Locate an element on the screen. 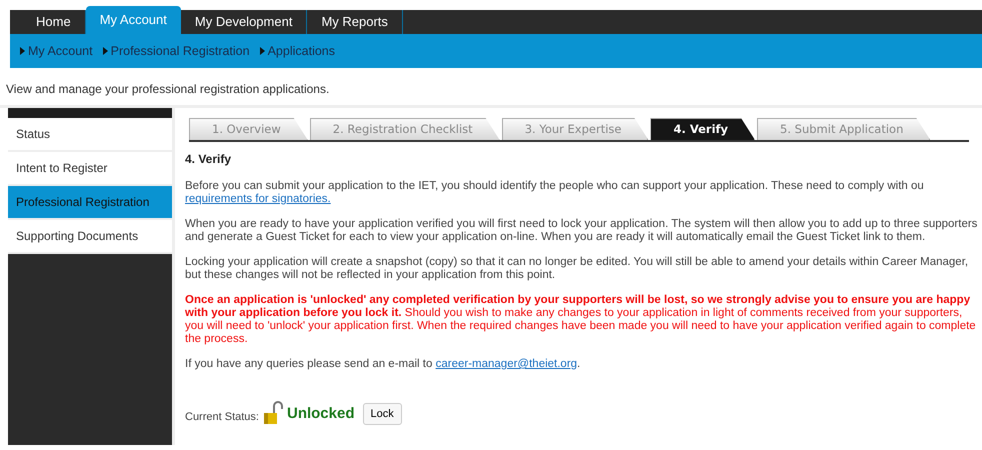 The height and width of the screenshot is (450, 982). page-description: View and manage your professional registration applications. is located at coordinates (168, 89).